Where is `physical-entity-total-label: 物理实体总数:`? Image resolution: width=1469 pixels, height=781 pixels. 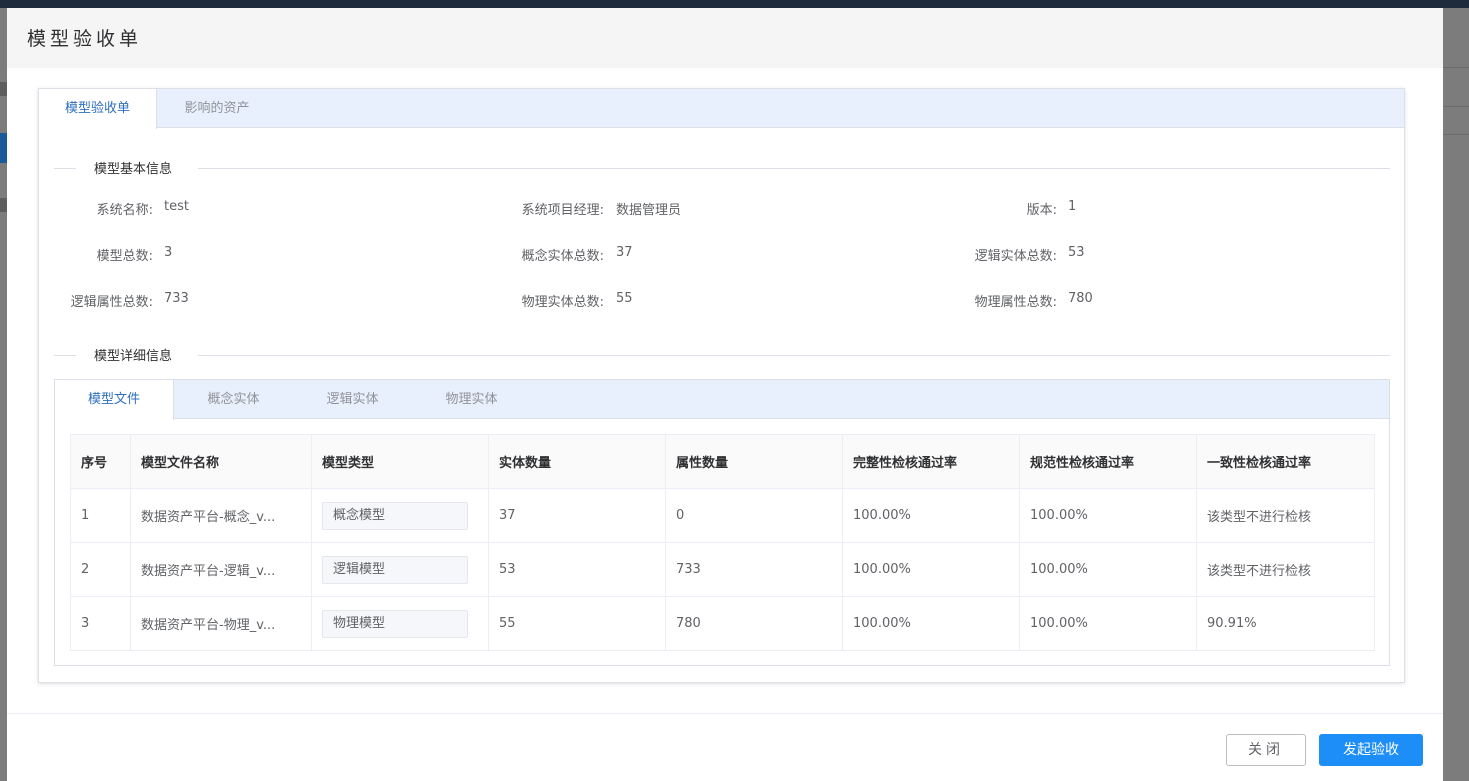 physical-entity-total-label: 物理实体总数: is located at coordinates (562, 302).